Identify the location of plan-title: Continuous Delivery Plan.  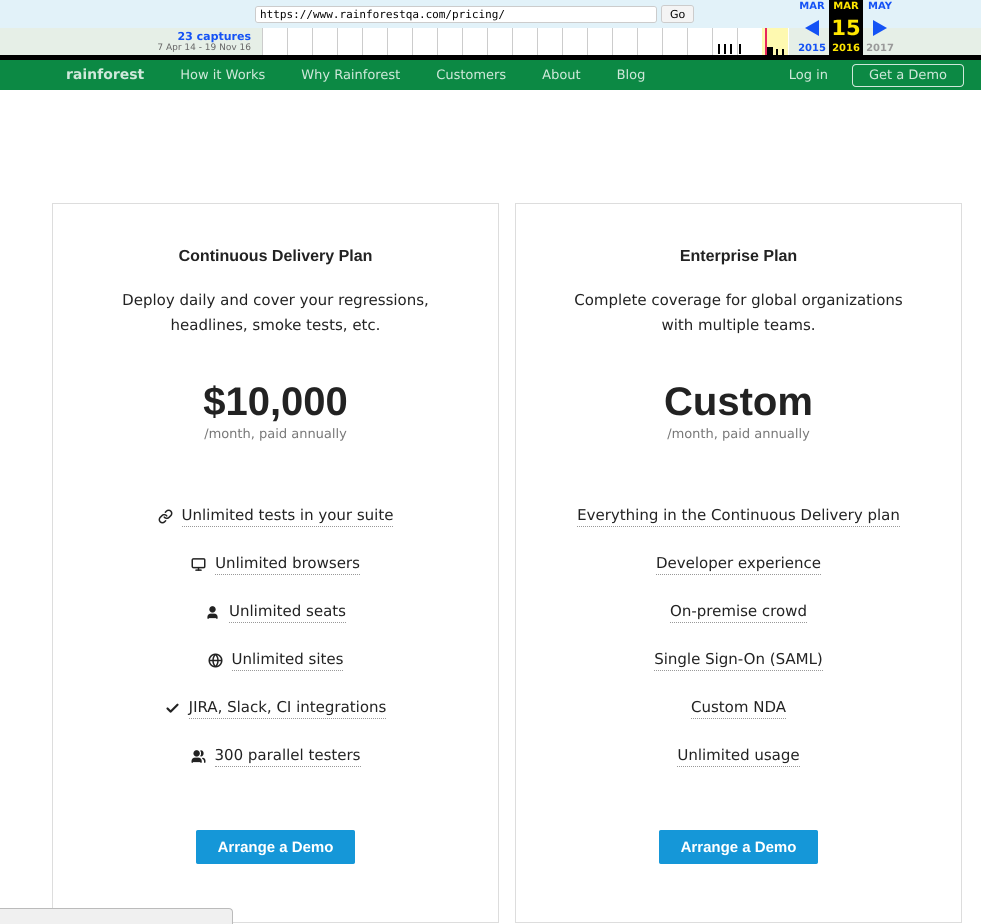
(275, 257).